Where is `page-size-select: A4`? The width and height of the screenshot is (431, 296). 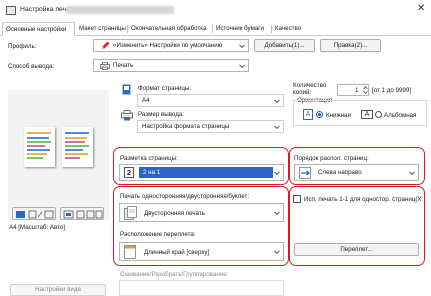
page-size-select: A4 is located at coordinates (210, 100).